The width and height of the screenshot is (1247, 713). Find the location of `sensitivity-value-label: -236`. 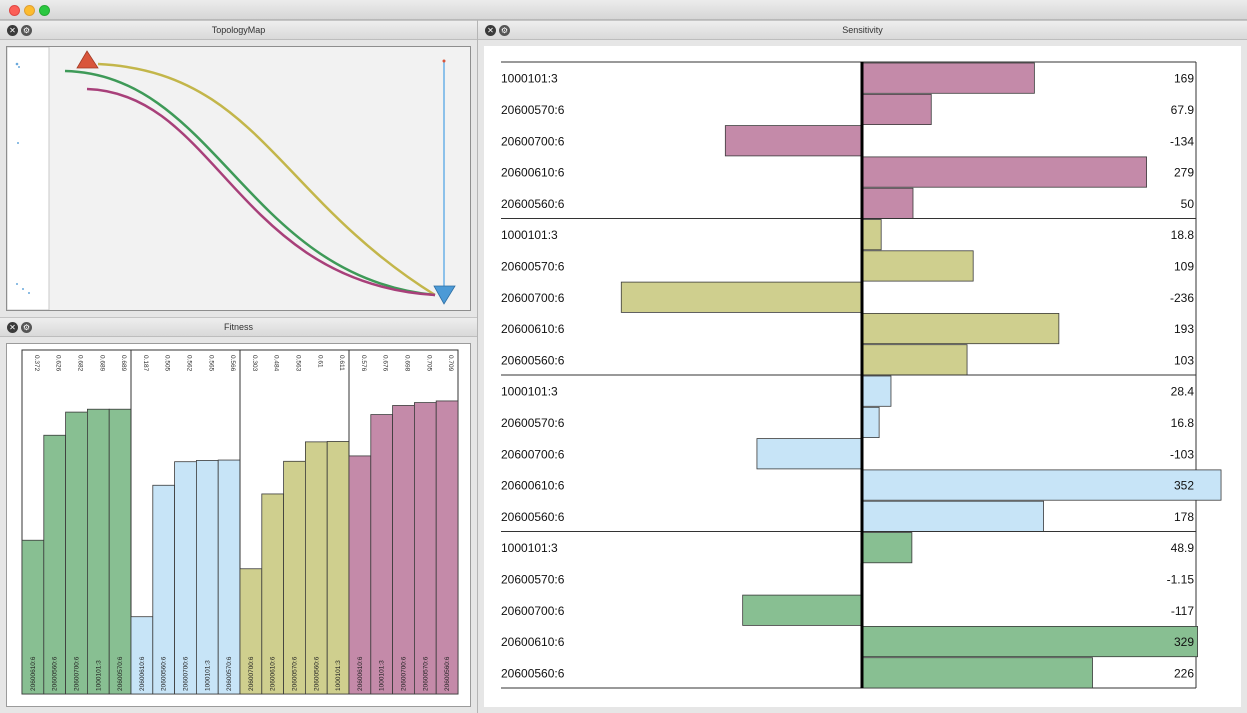

sensitivity-value-label: -236 is located at coordinates (1182, 298).